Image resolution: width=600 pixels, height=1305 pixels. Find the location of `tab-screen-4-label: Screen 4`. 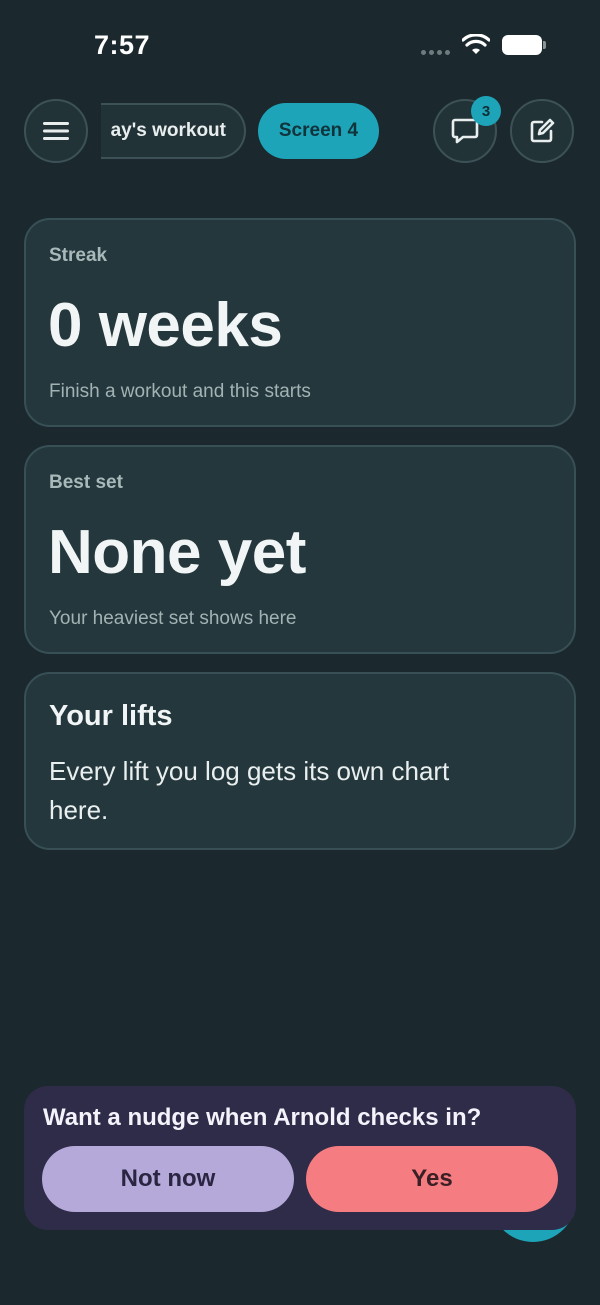

tab-screen-4-label: Screen 4 is located at coordinates (318, 130).